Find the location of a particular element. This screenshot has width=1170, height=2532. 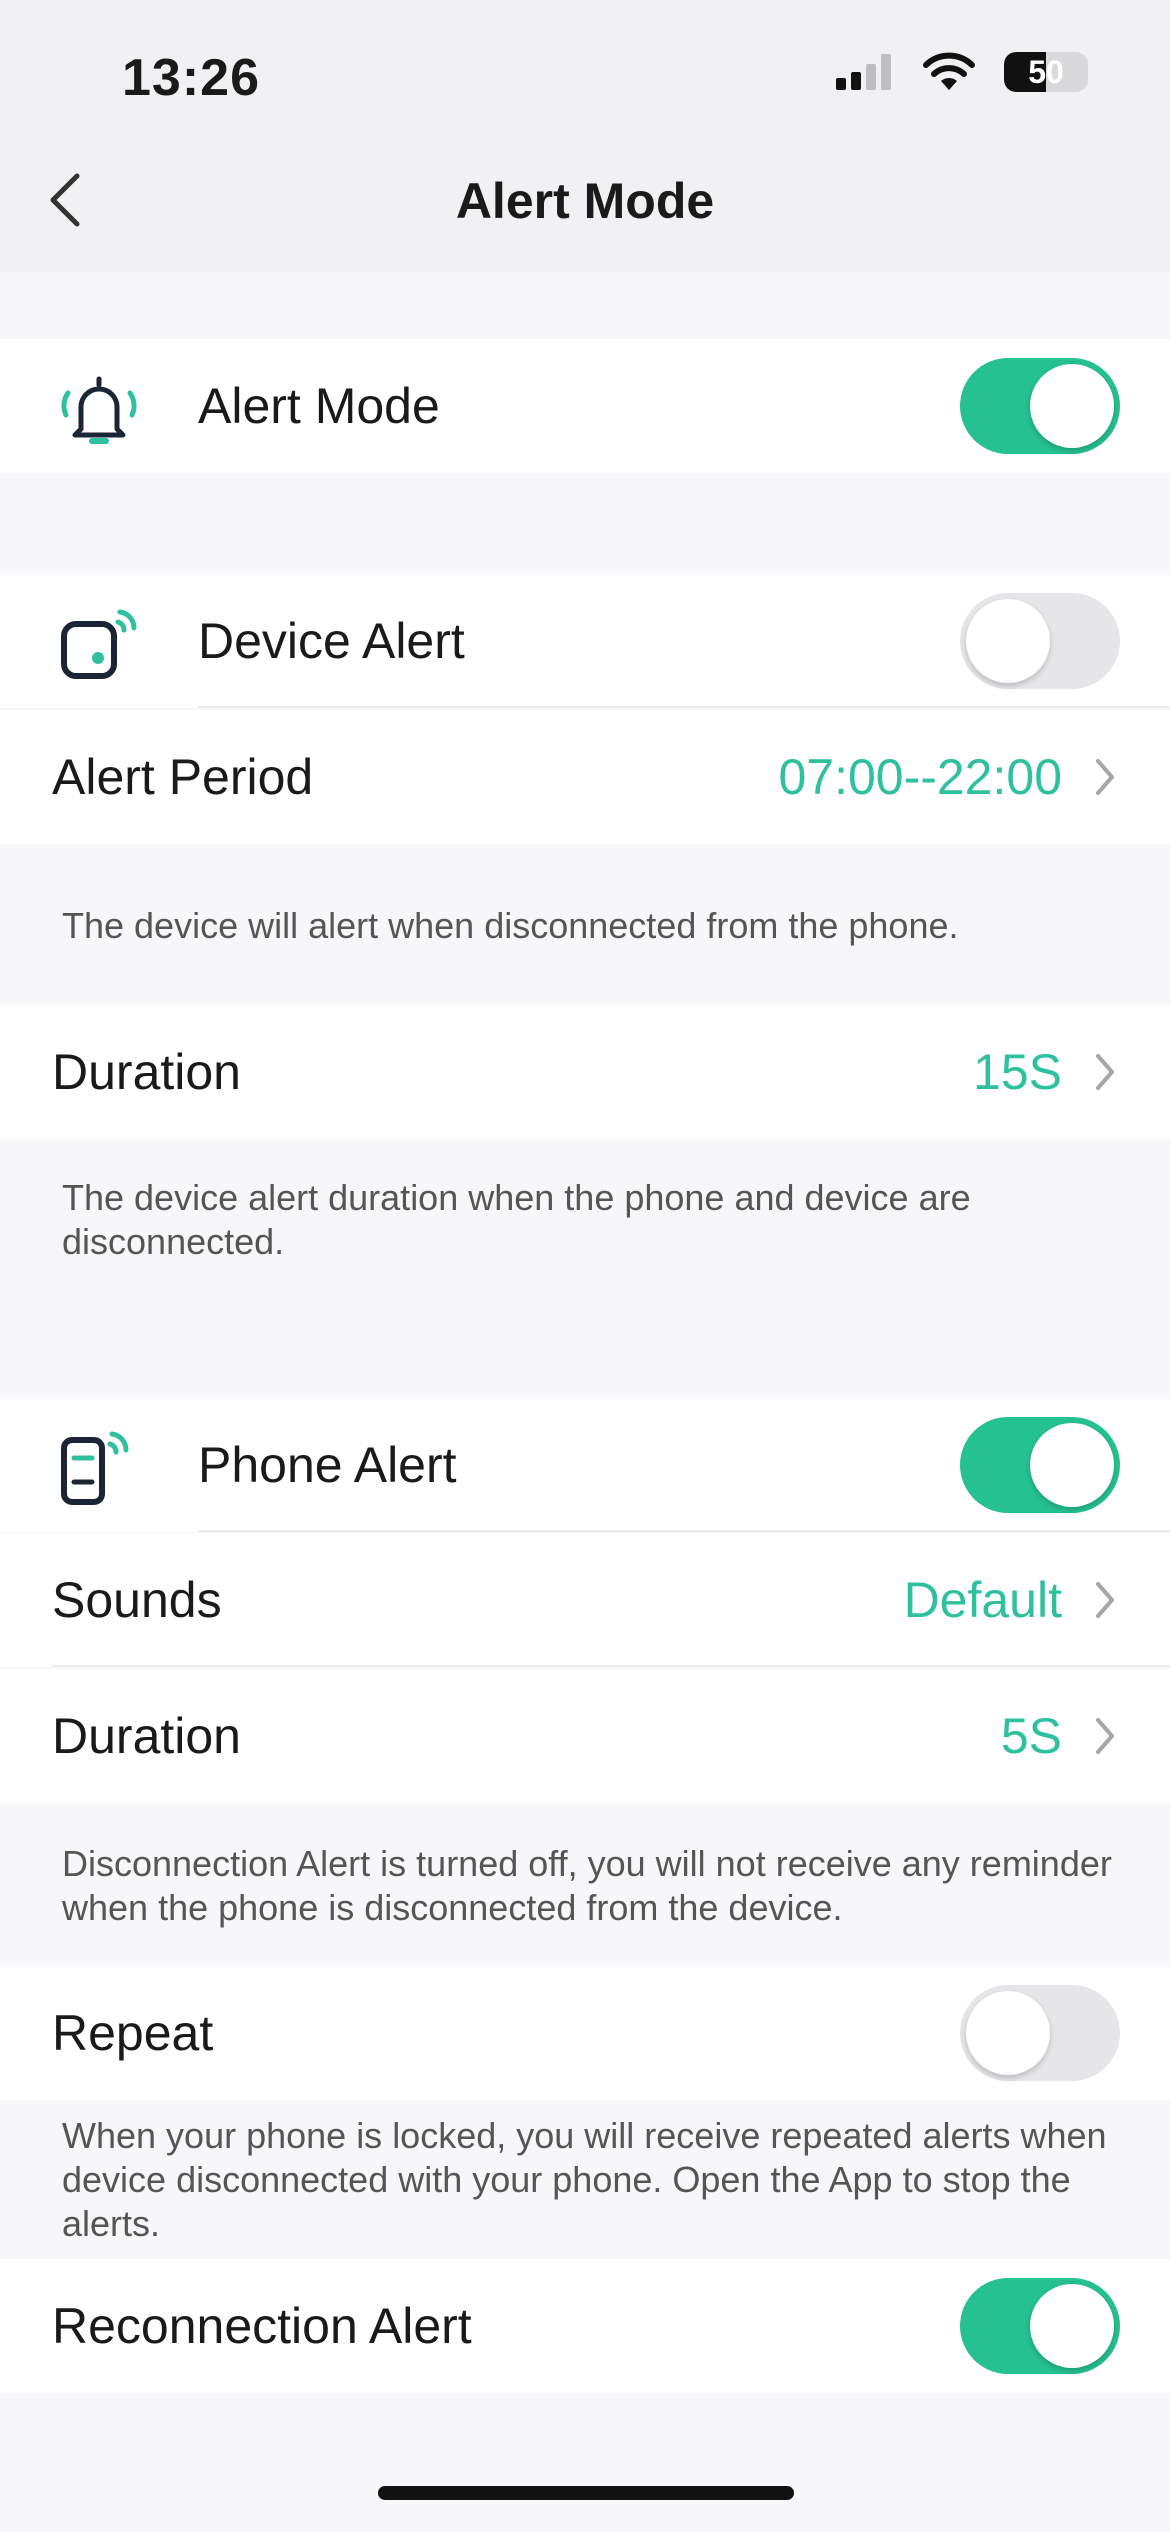

phone-alert-row: Phone Alert is located at coordinates (585, 1465).